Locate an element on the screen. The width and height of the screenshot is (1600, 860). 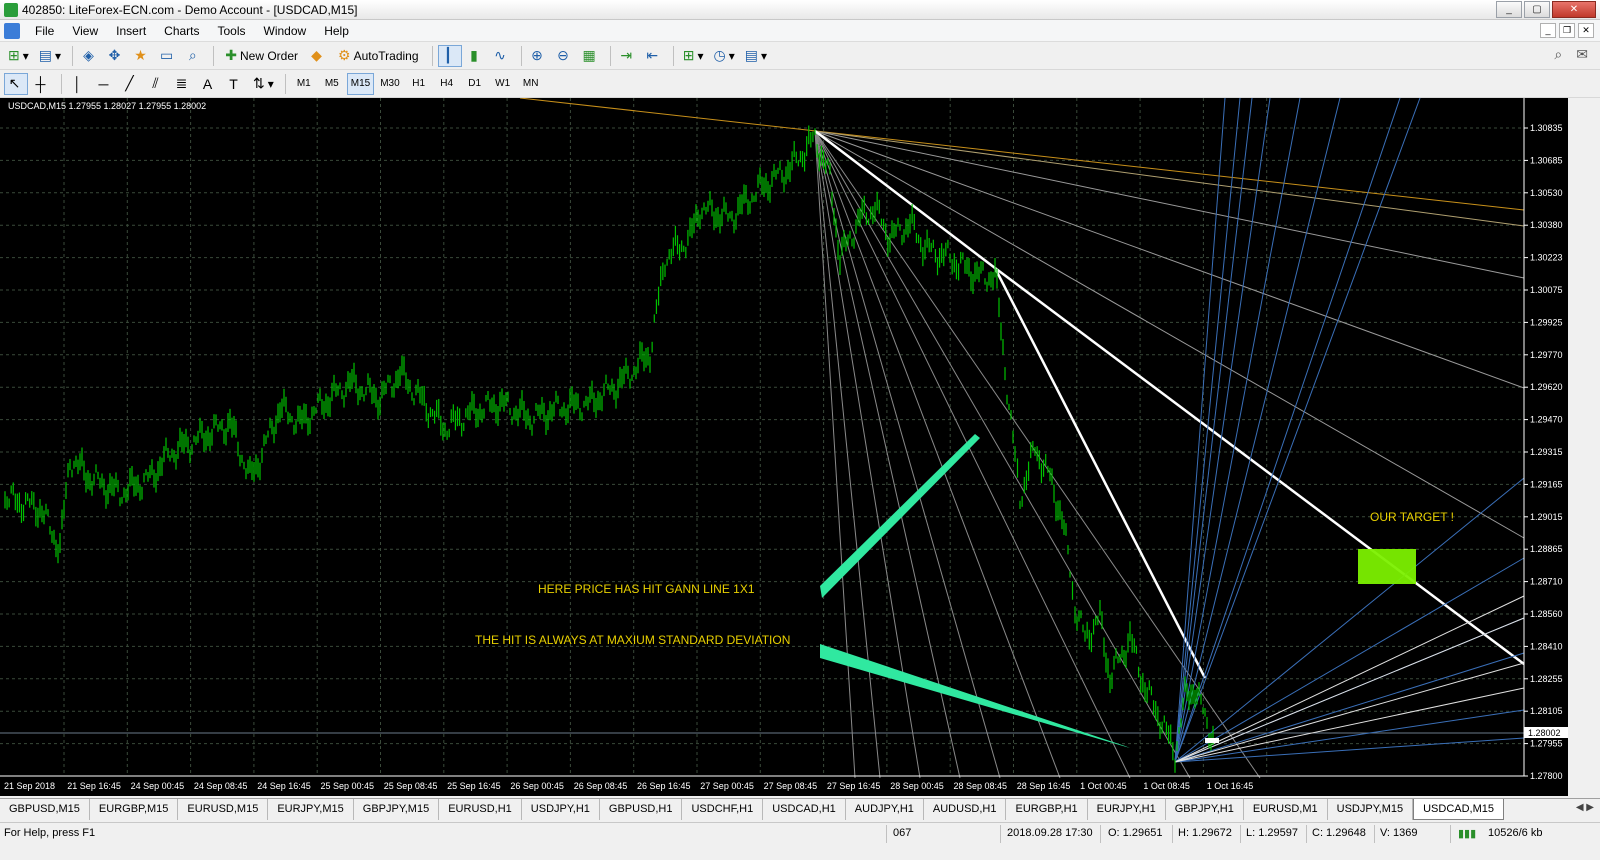
crosshair-button: ┼ is located at coordinates (42, 84).